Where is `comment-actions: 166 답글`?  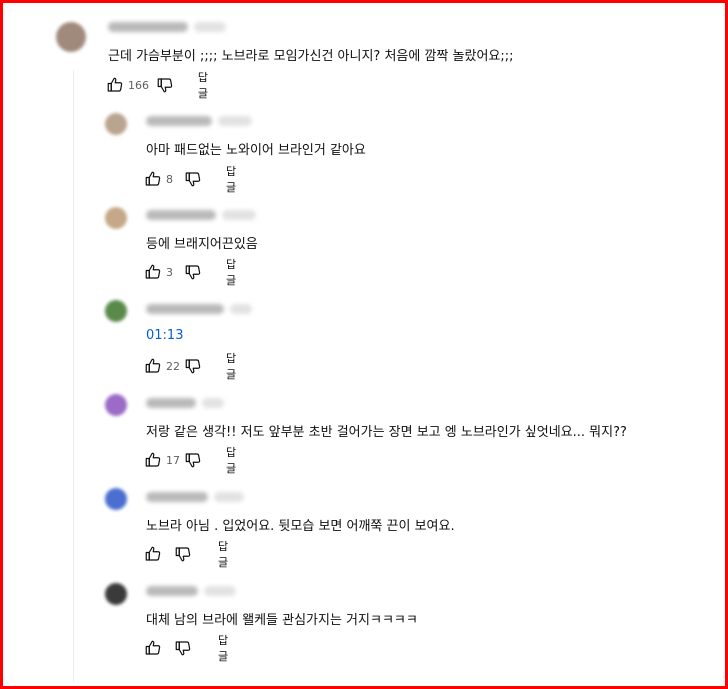 comment-actions: 166 답글 is located at coordinates (160, 85).